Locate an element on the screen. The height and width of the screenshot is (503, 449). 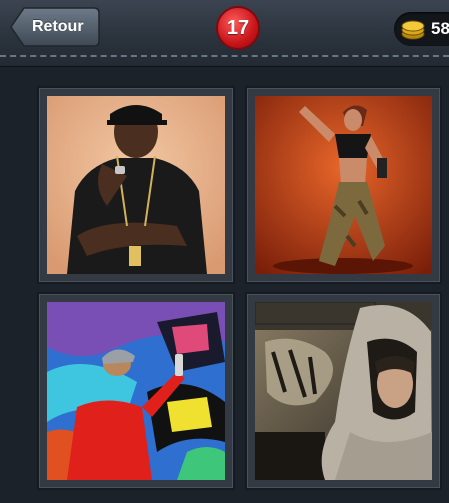
level-badge: 17 is located at coordinates (238, 28).